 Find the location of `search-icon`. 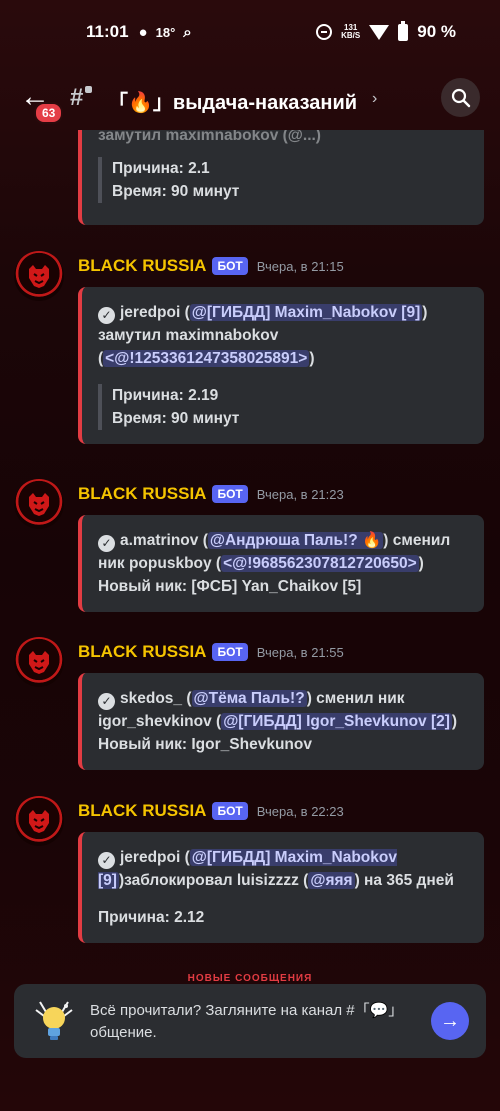

search-icon is located at coordinates (460, 97).